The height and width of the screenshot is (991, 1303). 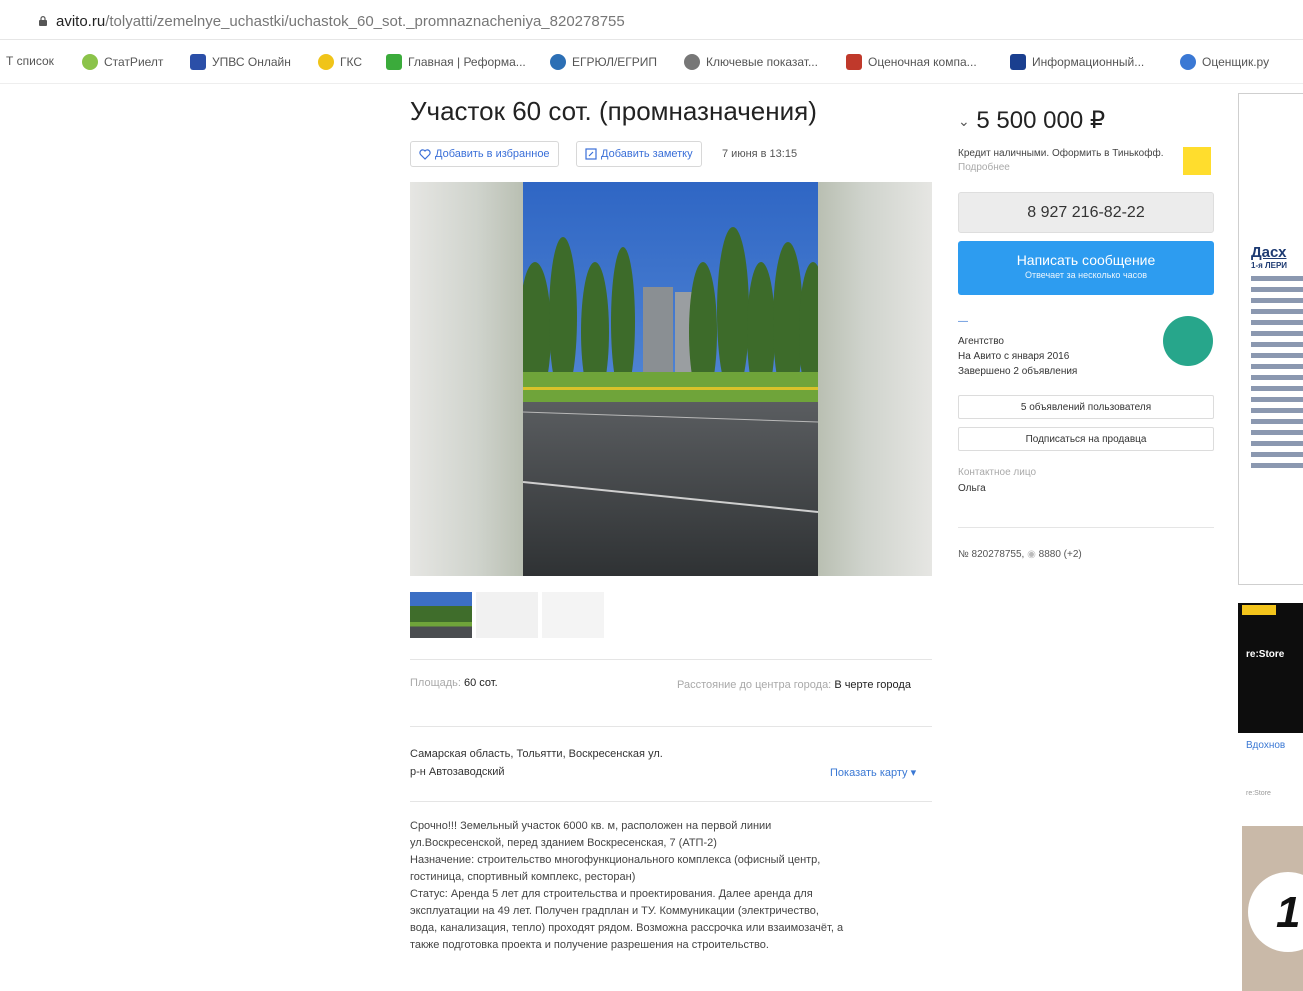 I want to click on appraisal-icon, so click(x=854, y=62).